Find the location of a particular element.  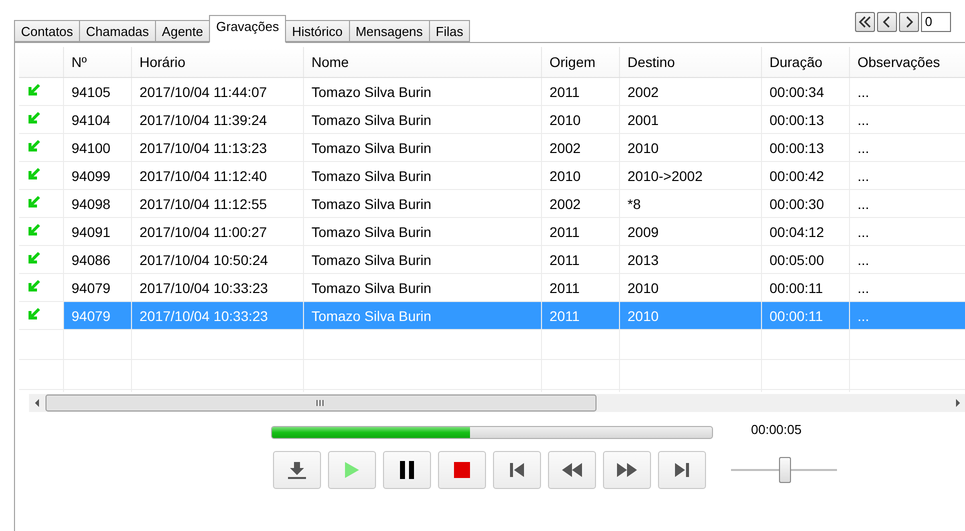

skip-back-icon is located at coordinates (517, 470).